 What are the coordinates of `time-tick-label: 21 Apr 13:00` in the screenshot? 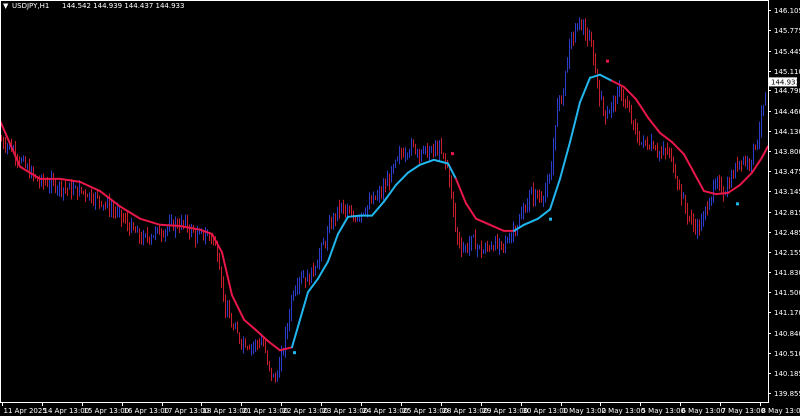 It's located at (266, 411).